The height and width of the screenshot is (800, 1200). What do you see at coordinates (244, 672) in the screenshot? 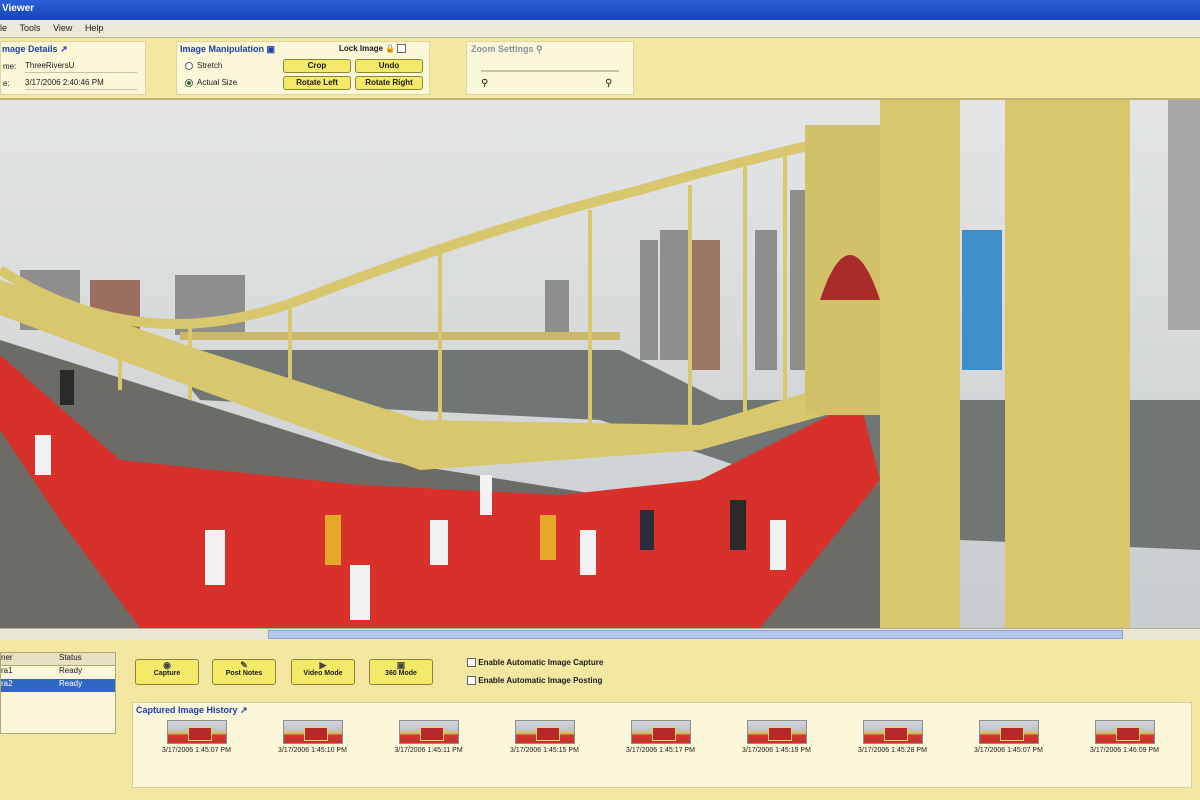
I see `post-notes-button: ✎ Post Notes` at bounding box center [244, 672].